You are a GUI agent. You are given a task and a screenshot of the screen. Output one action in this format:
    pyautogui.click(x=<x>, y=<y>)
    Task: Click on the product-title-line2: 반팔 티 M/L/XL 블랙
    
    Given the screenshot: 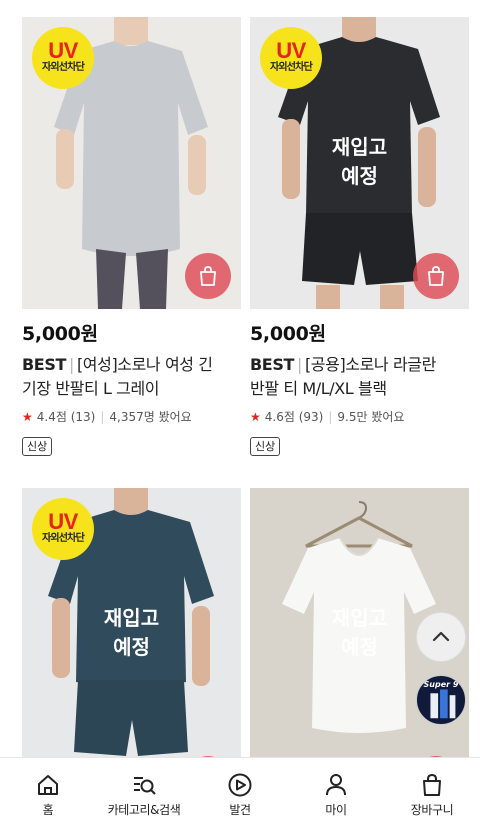 What is the action you would take?
    pyautogui.click(x=318, y=388)
    